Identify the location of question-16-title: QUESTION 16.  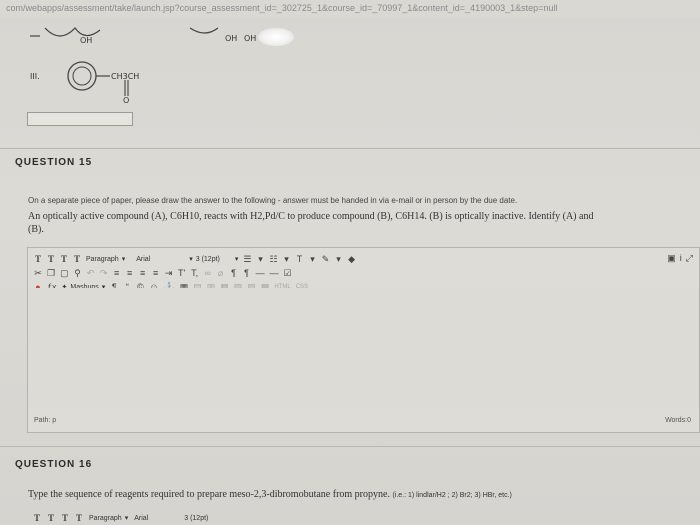
(54, 464).